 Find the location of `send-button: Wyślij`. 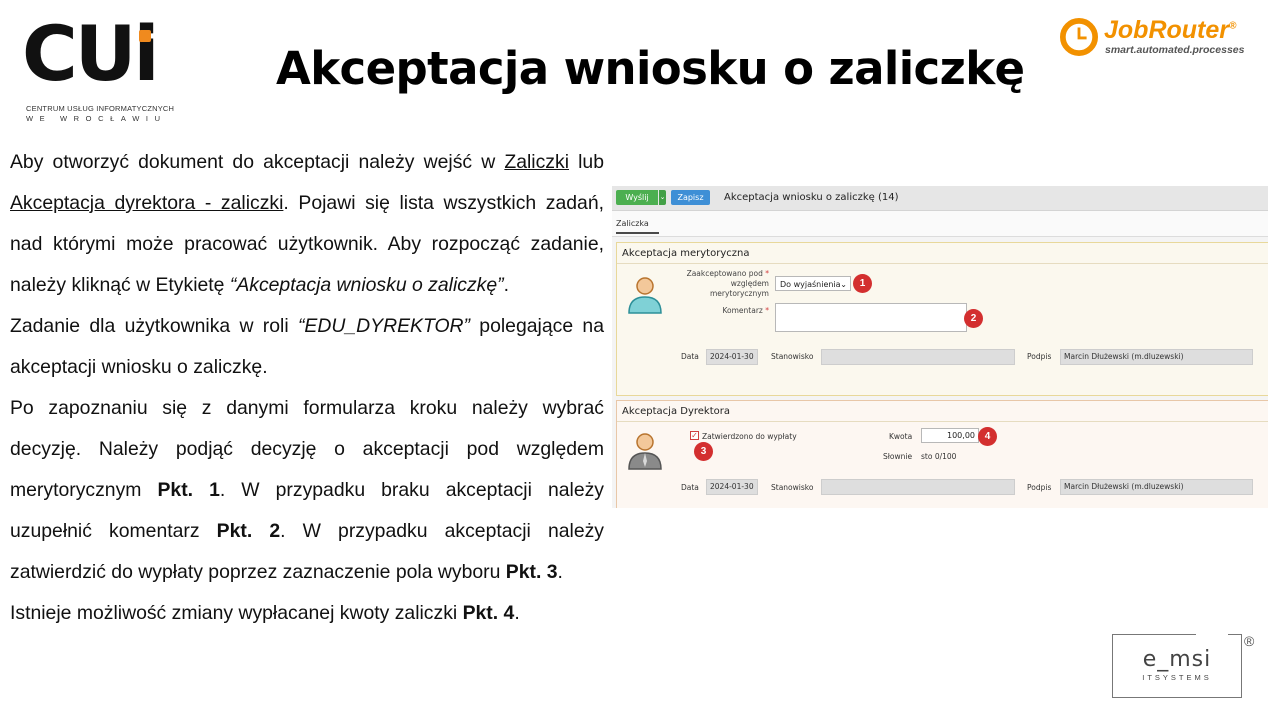

send-button: Wyślij is located at coordinates (637, 197).